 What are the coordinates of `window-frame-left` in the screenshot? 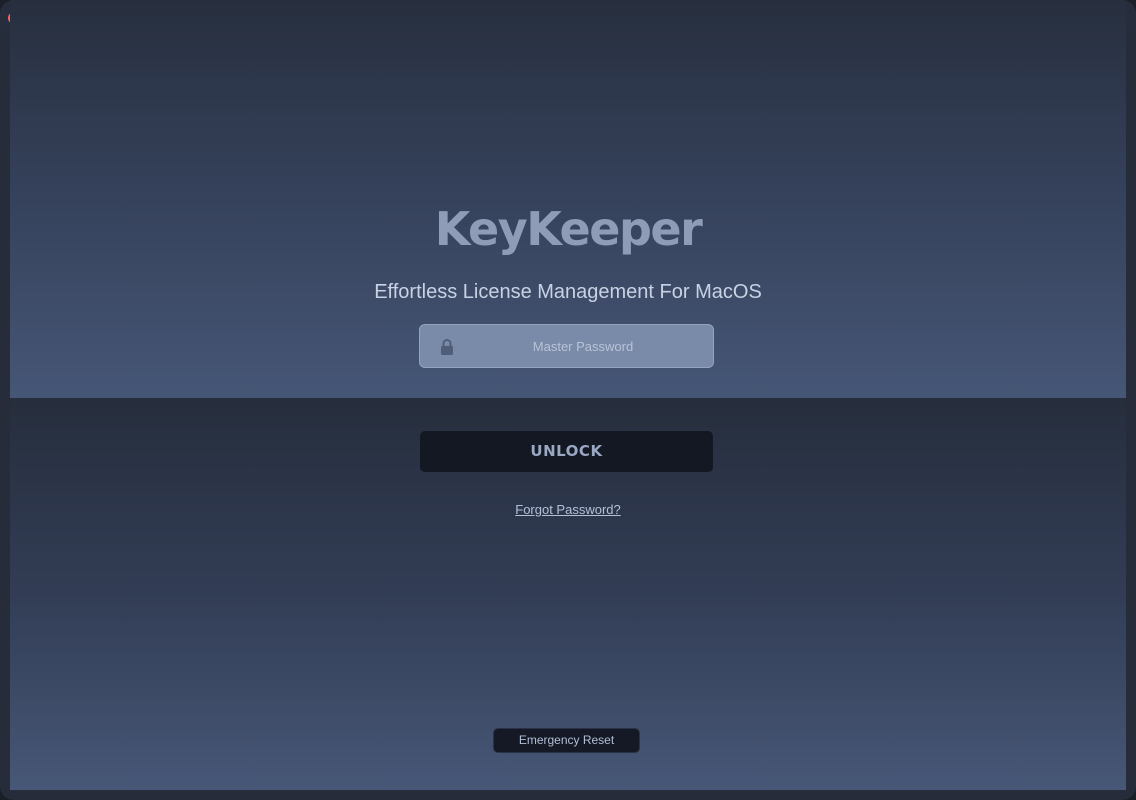 It's located at (5, 417).